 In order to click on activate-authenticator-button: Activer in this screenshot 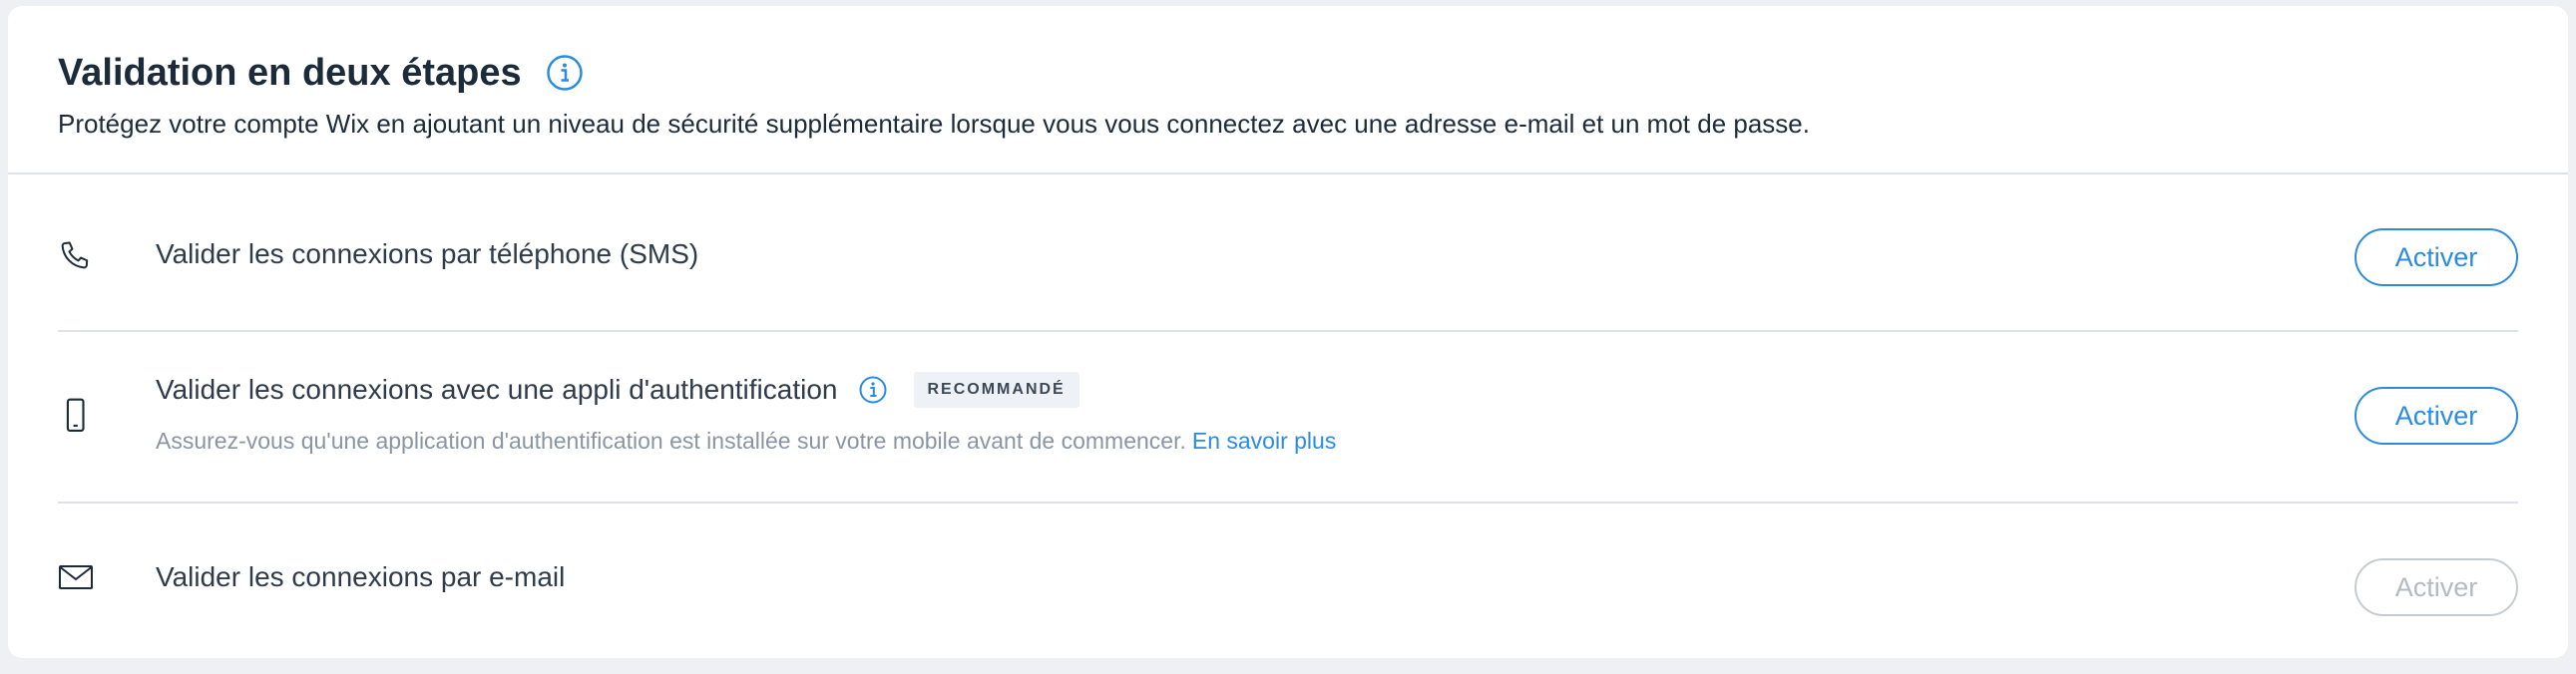, I will do `click(2436, 416)`.